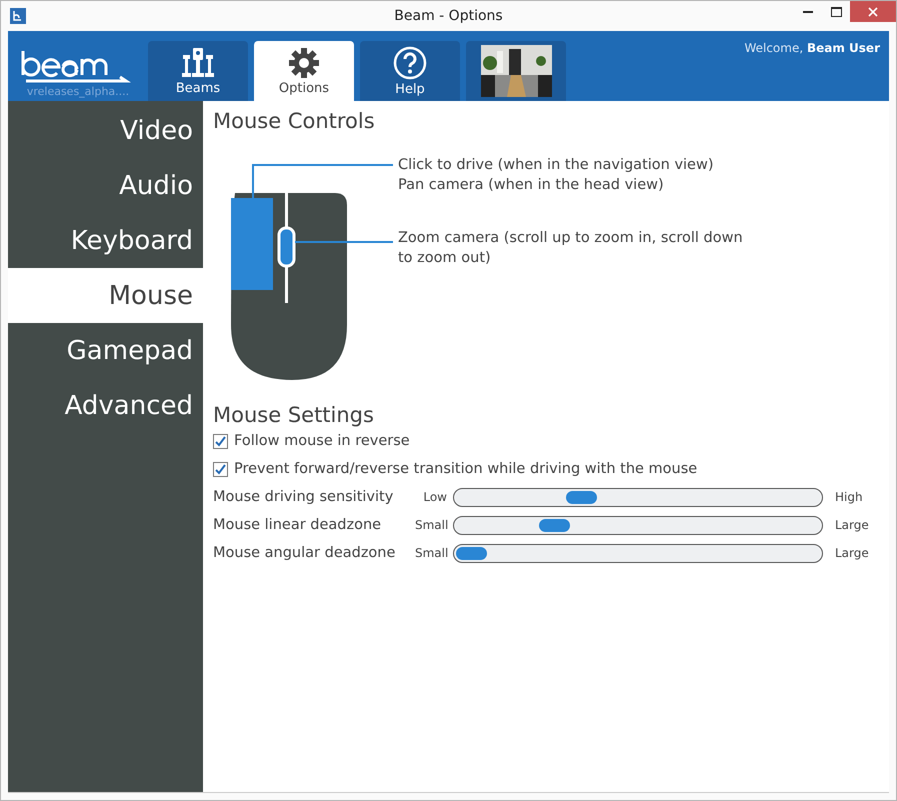  I want to click on close-button, so click(873, 11).